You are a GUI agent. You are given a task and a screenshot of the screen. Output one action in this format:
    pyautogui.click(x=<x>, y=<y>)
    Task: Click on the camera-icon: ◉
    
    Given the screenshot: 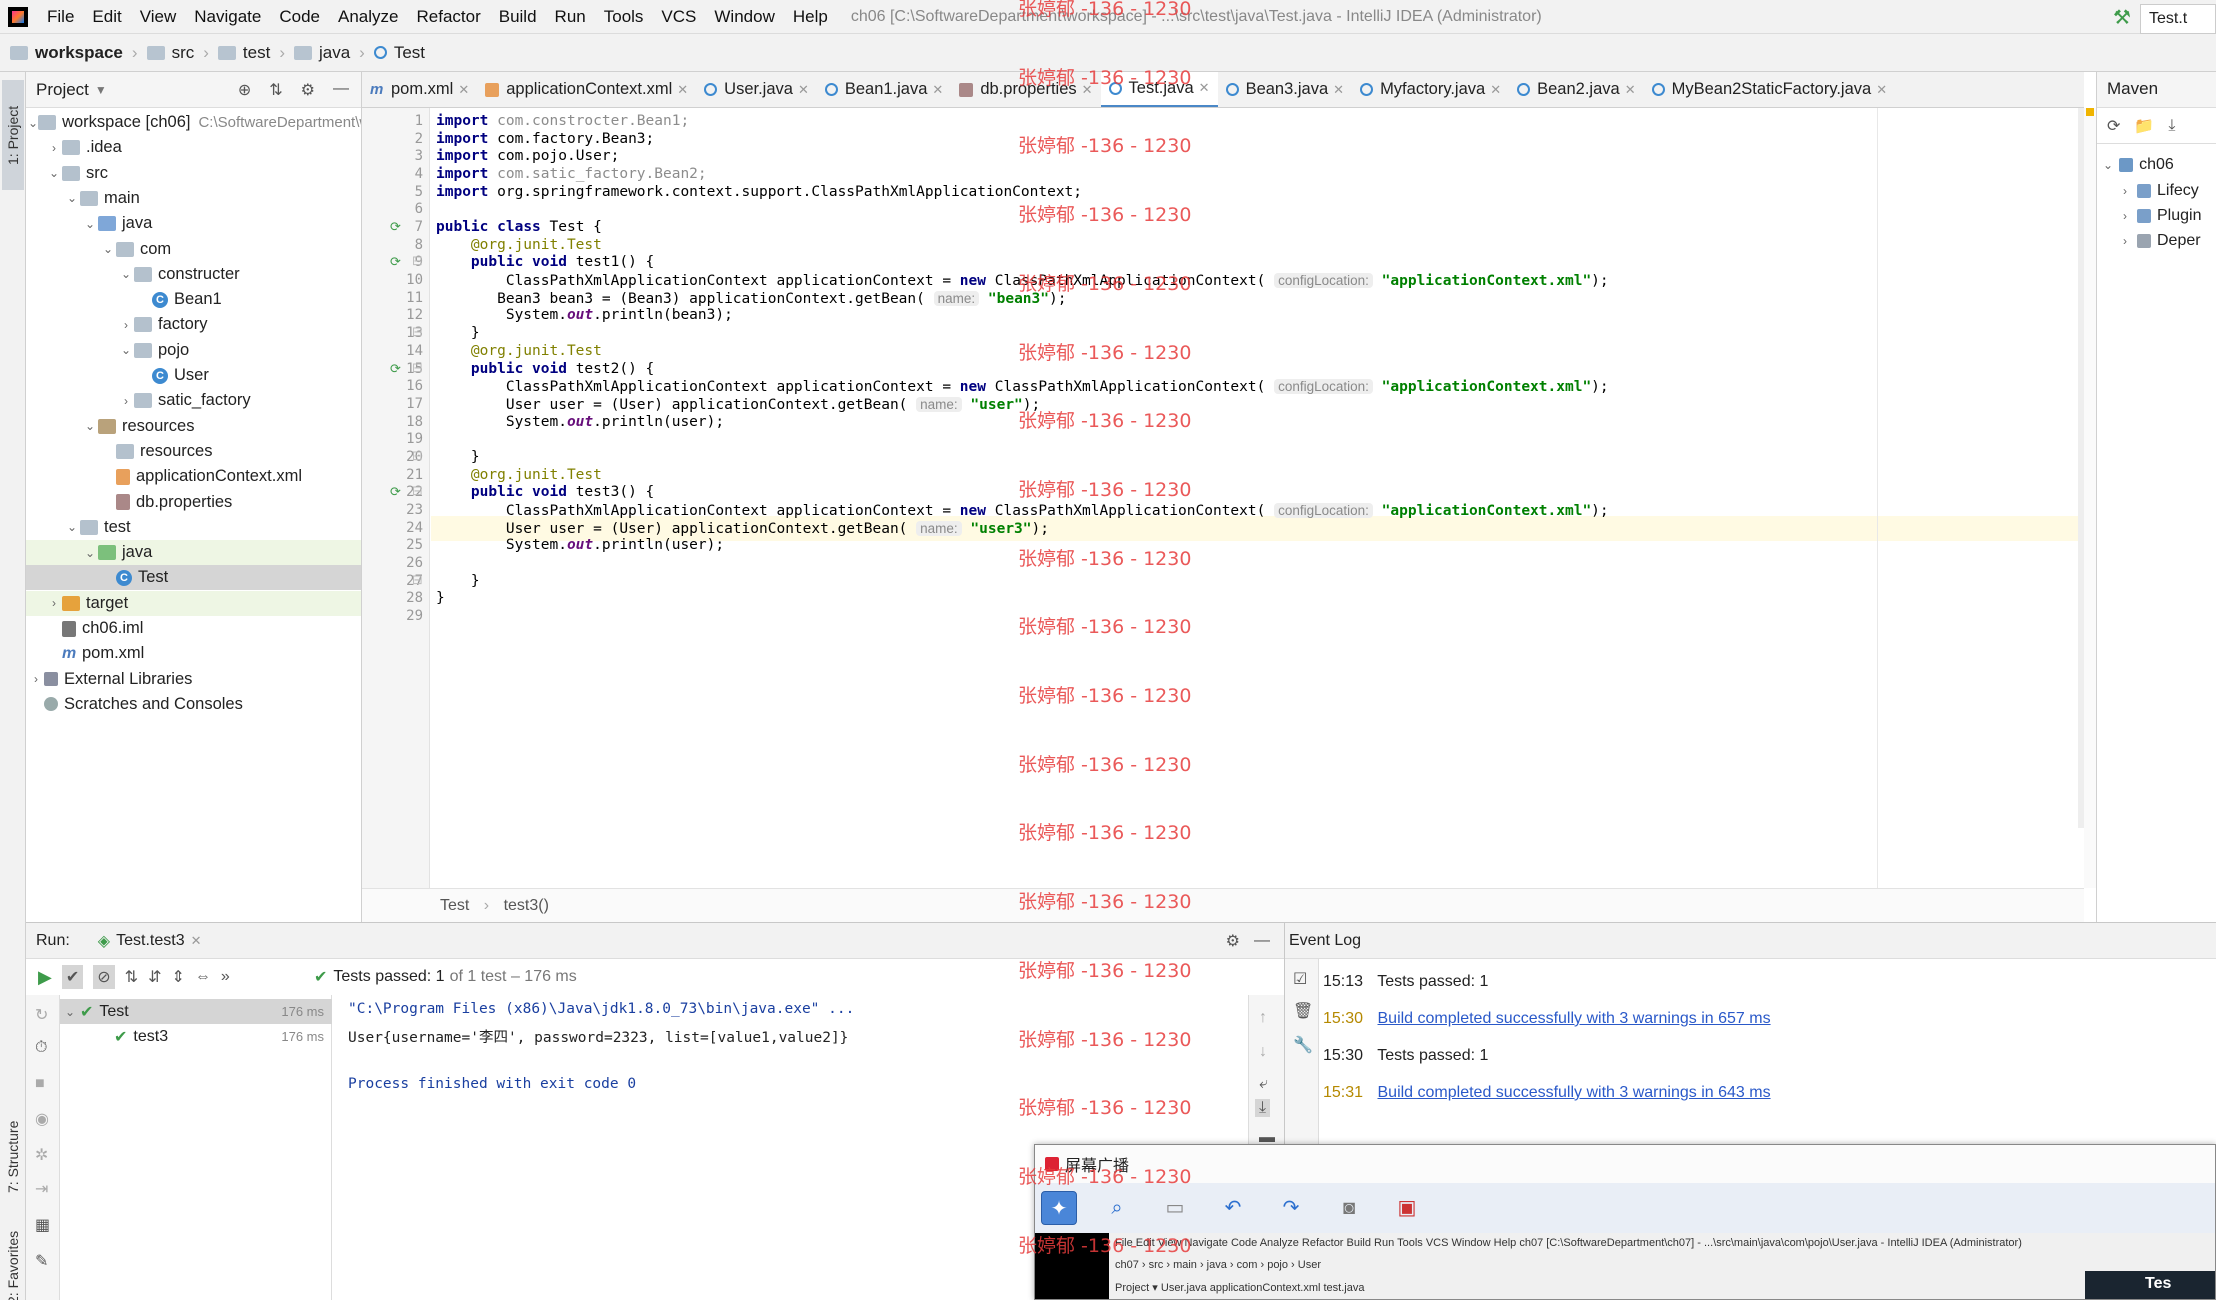 What is the action you would take?
    pyautogui.click(x=42, y=1119)
    